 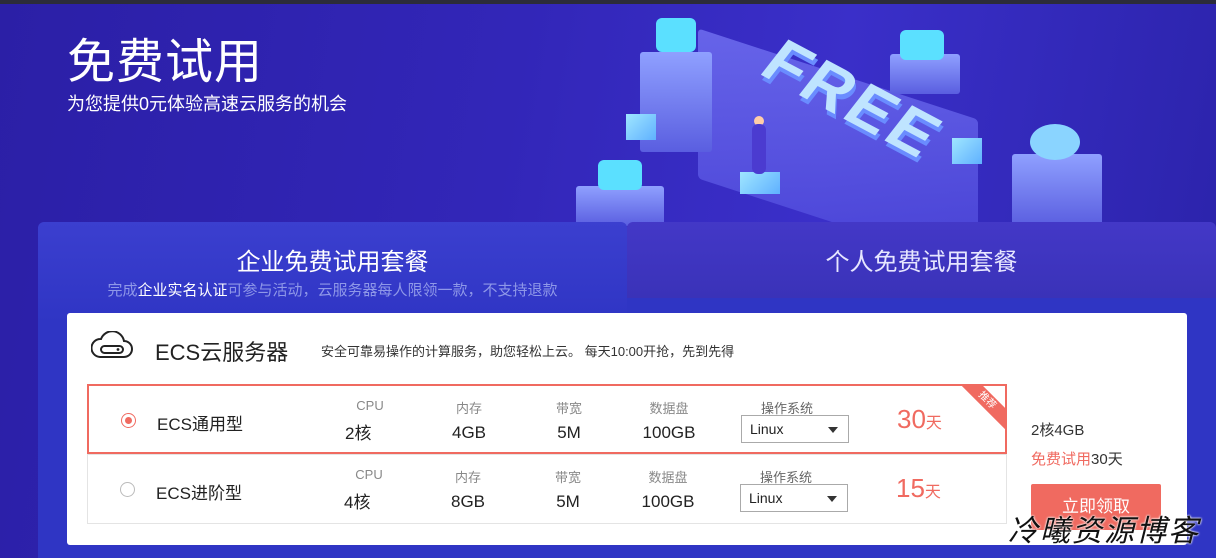 What do you see at coordinates (919, 419) in the screenshot?
I see `plan-price: 30天` at bounding box center [919, 419].